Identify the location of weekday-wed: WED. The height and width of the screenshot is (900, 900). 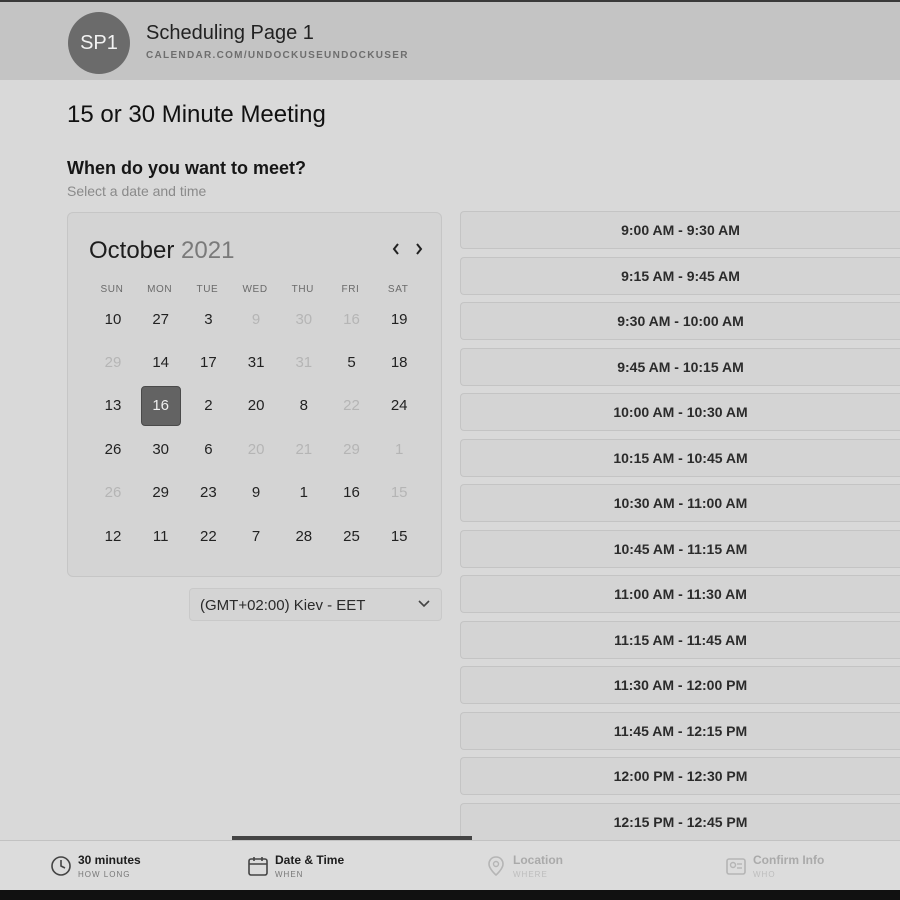
(255, 289).